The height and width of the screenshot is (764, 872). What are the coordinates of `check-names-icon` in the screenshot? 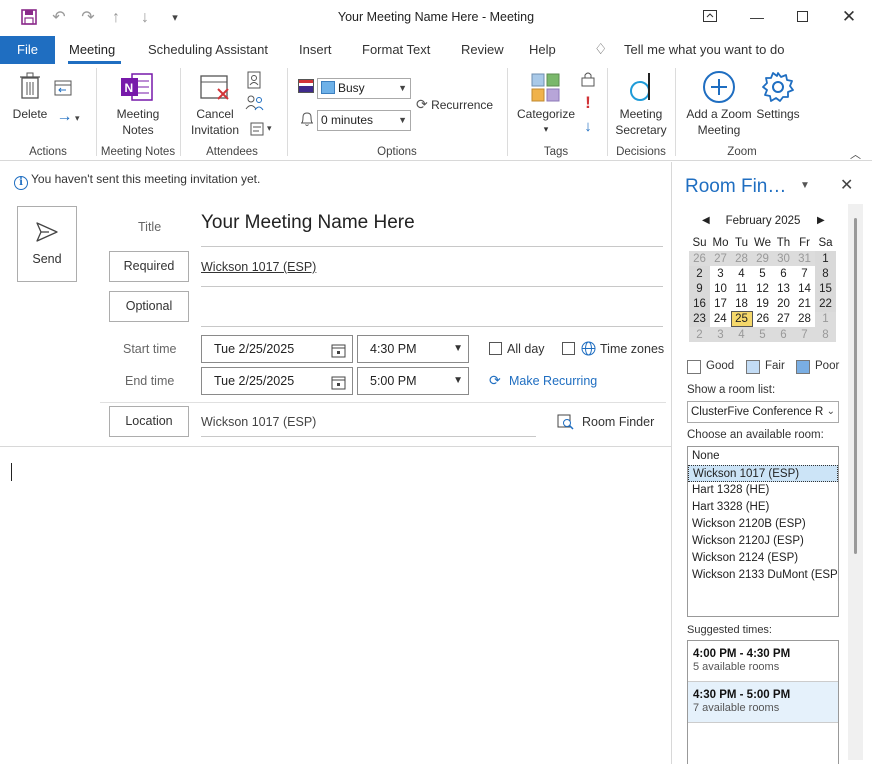 It's located at (255, 103).